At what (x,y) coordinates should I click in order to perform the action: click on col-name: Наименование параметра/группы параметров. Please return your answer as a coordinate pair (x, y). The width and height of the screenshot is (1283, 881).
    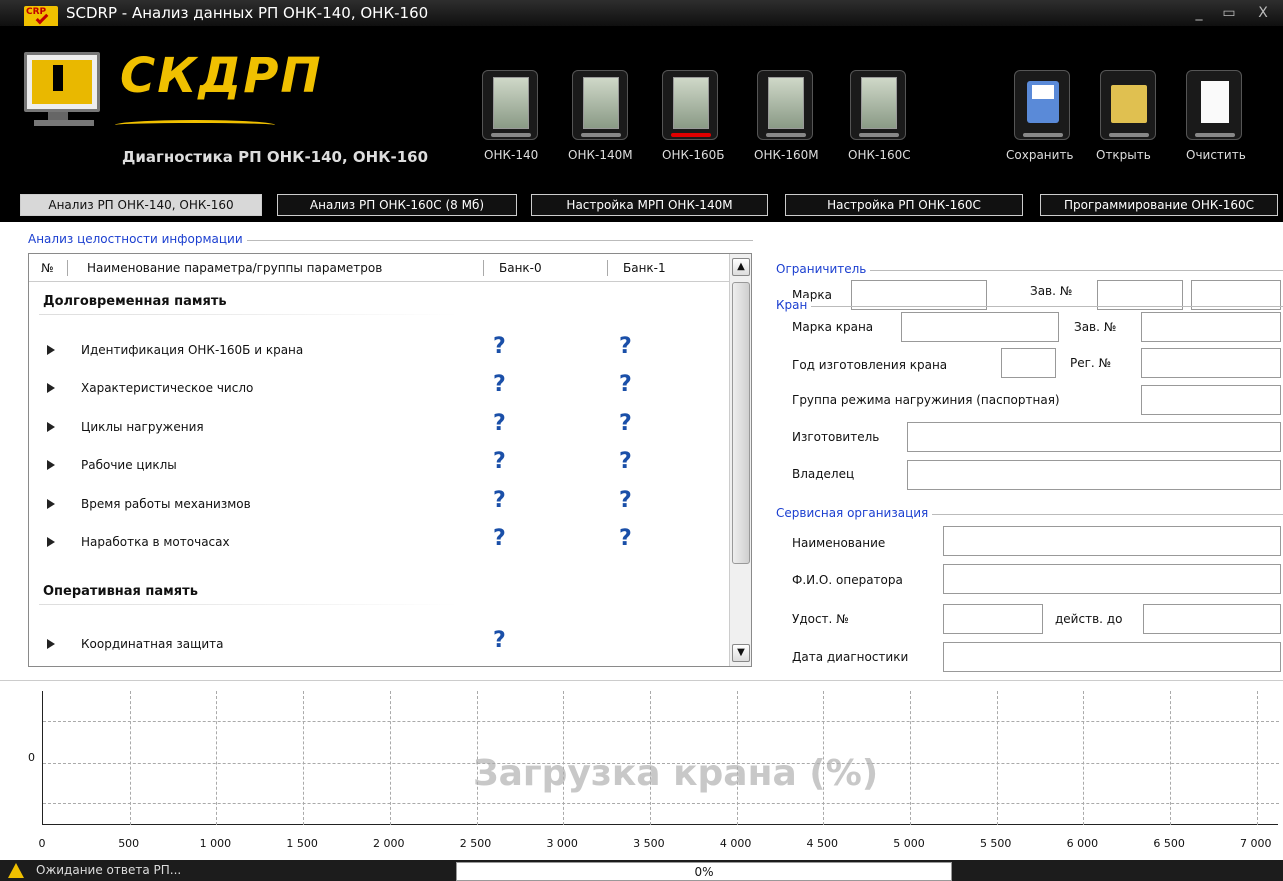
    Looking at the image, I should click on (234, 268).